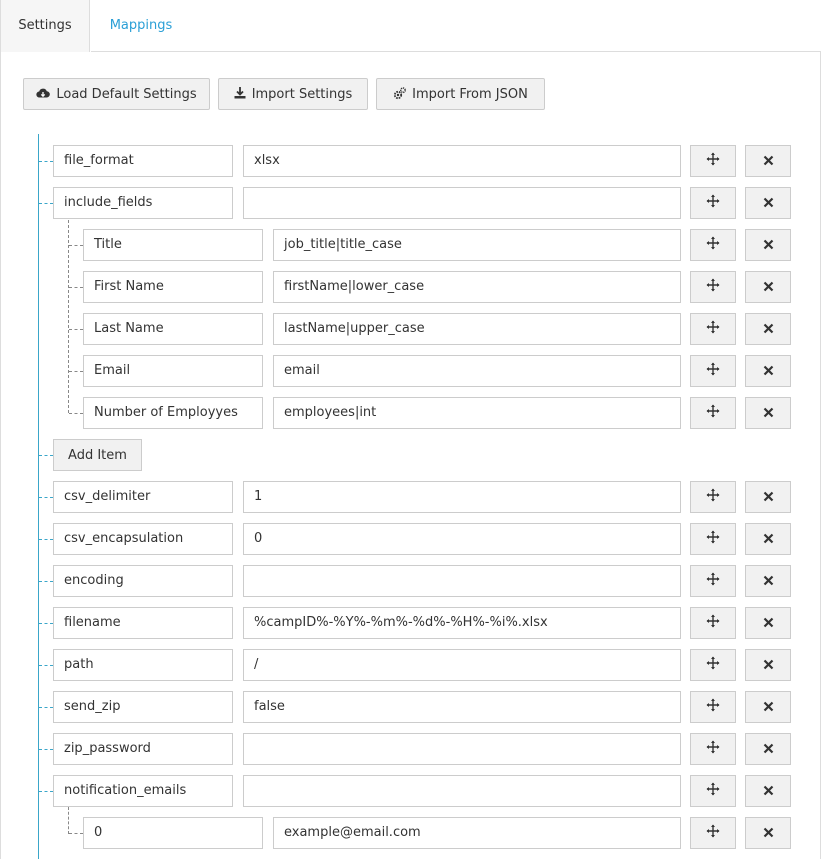  I want to click on gears-icon, so click(400, 94).